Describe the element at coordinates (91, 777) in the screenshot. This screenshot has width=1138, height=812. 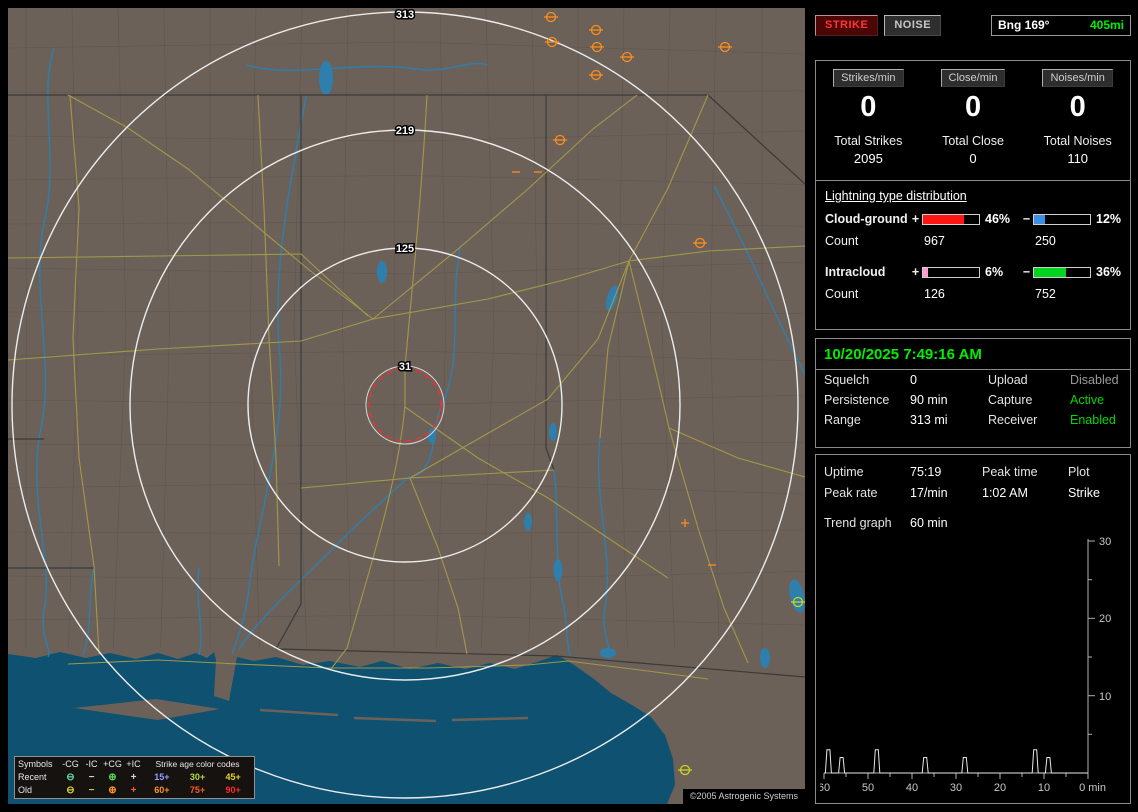
I see `recent-ic-minus-icon: −` at that location.